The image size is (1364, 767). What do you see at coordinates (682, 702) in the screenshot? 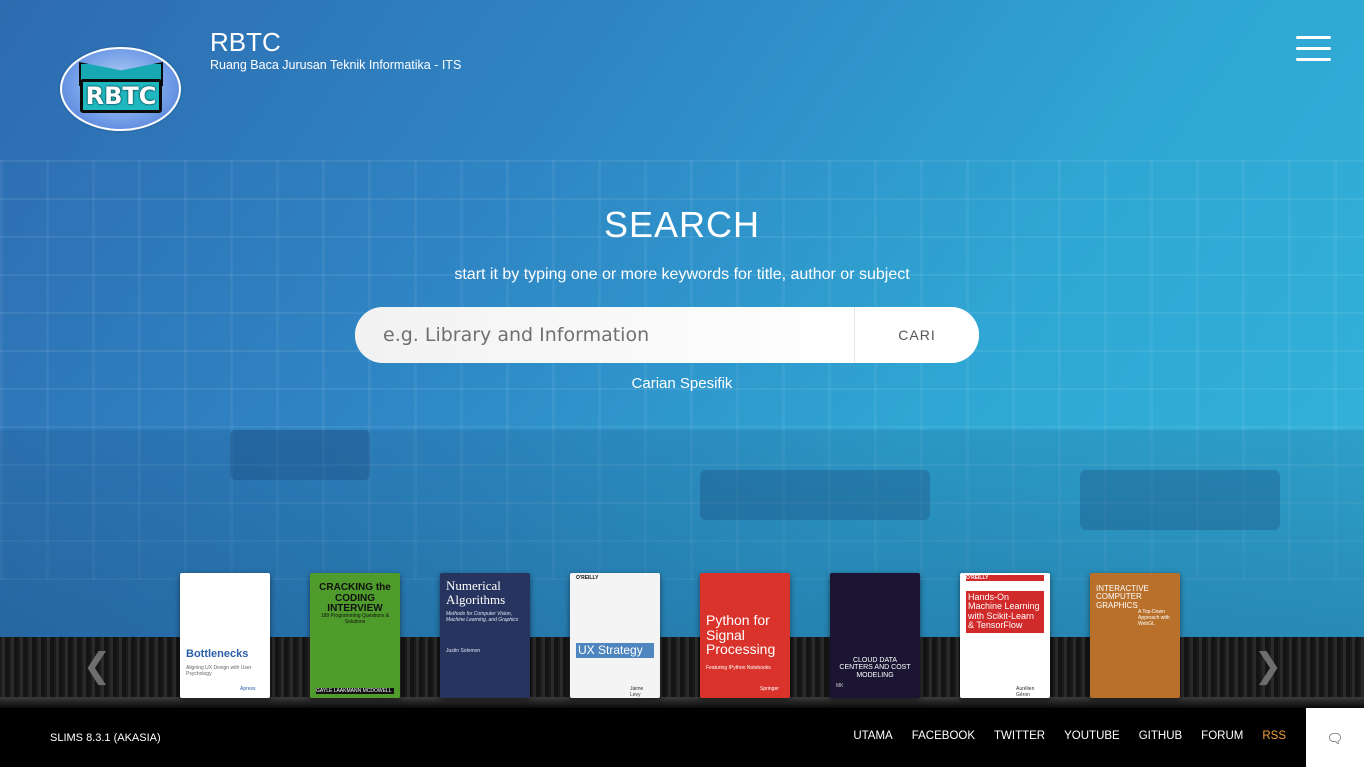
I see `shelf-edge` at bounding box center [682, 702].